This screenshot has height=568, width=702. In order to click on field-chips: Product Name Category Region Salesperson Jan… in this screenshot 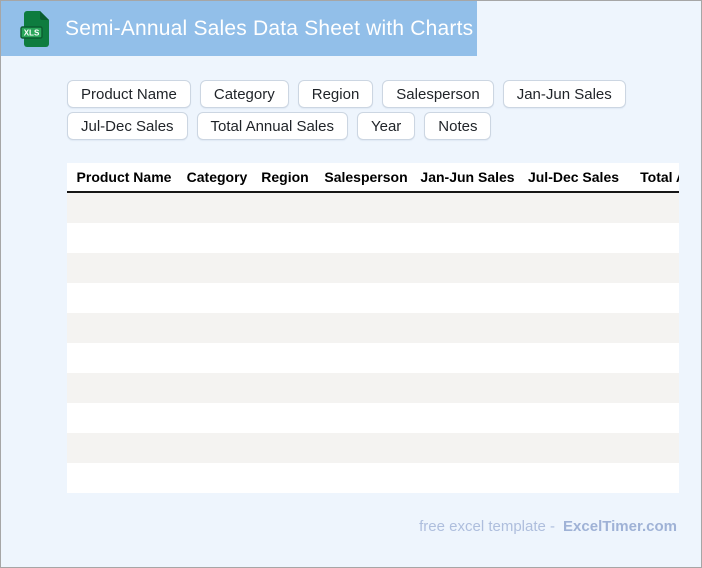, I will do `click(378, 110)`.